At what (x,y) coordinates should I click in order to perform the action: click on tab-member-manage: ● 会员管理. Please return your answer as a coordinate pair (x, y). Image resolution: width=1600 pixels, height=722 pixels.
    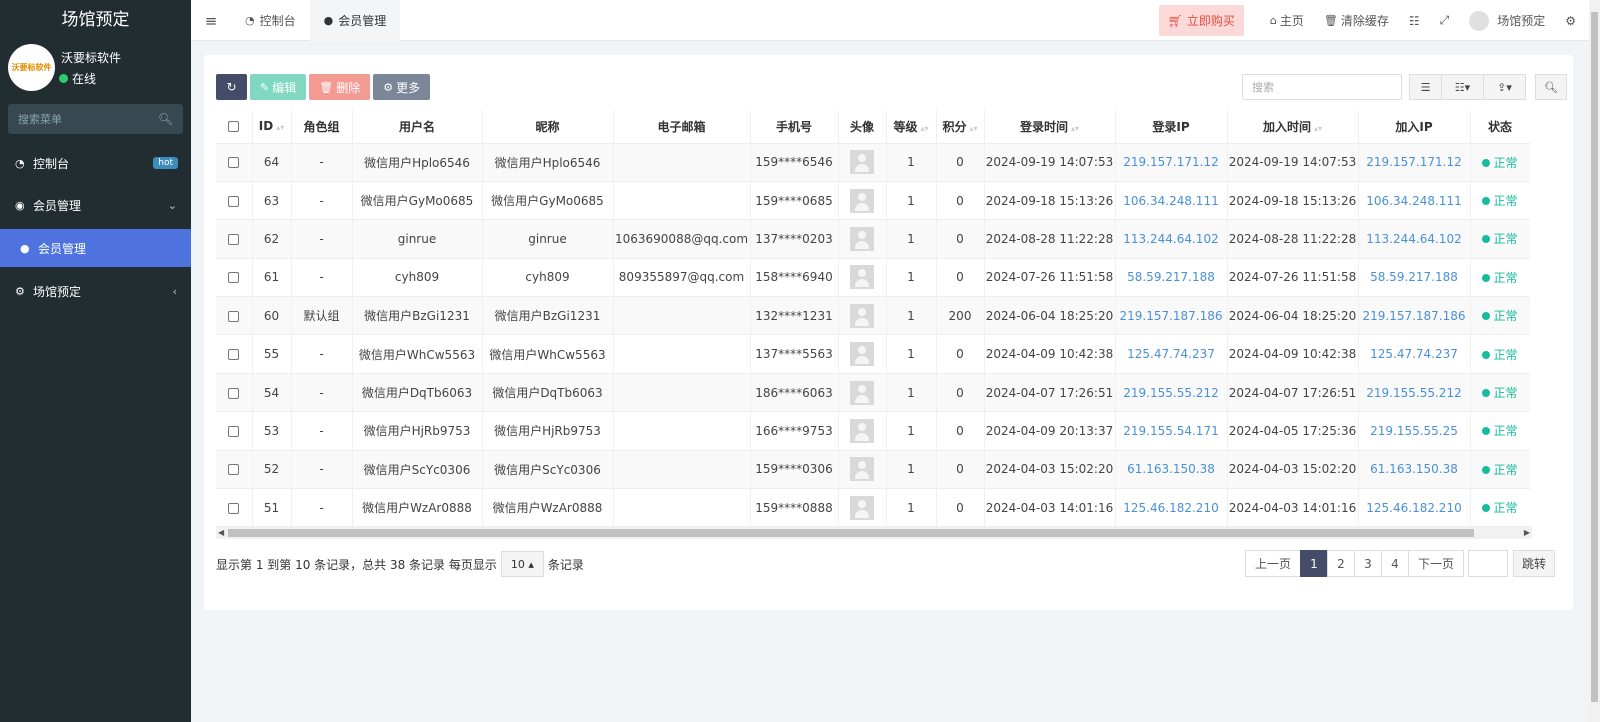
    Looking at the image, I should click on (355, 20).